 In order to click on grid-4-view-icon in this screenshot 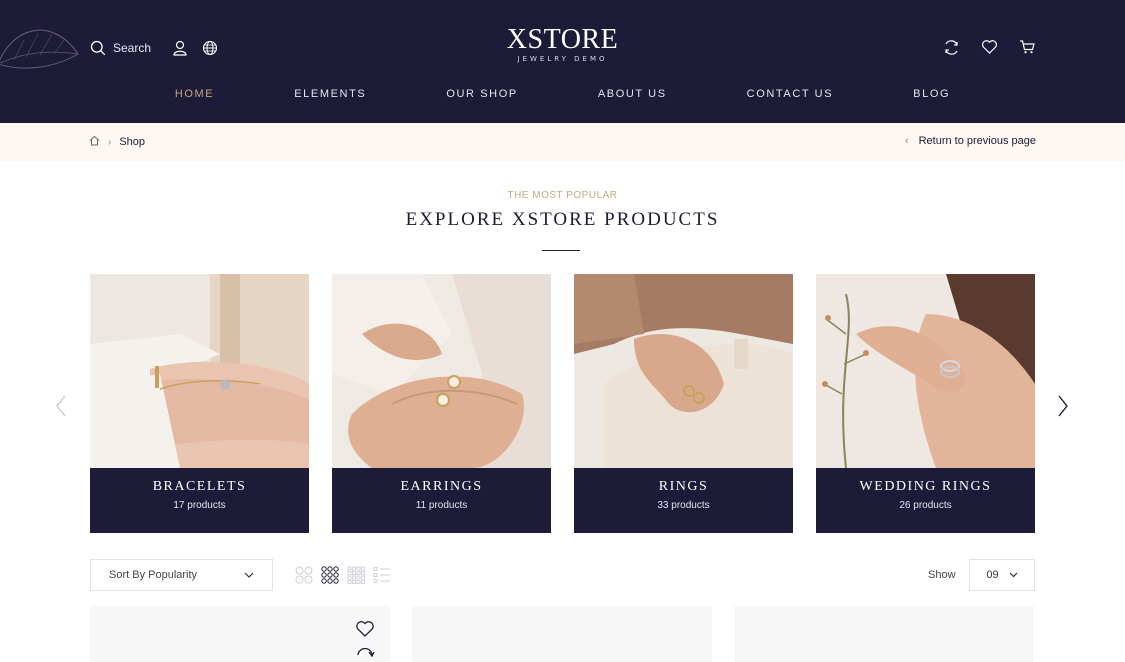, I will do `click(356, 577)`.